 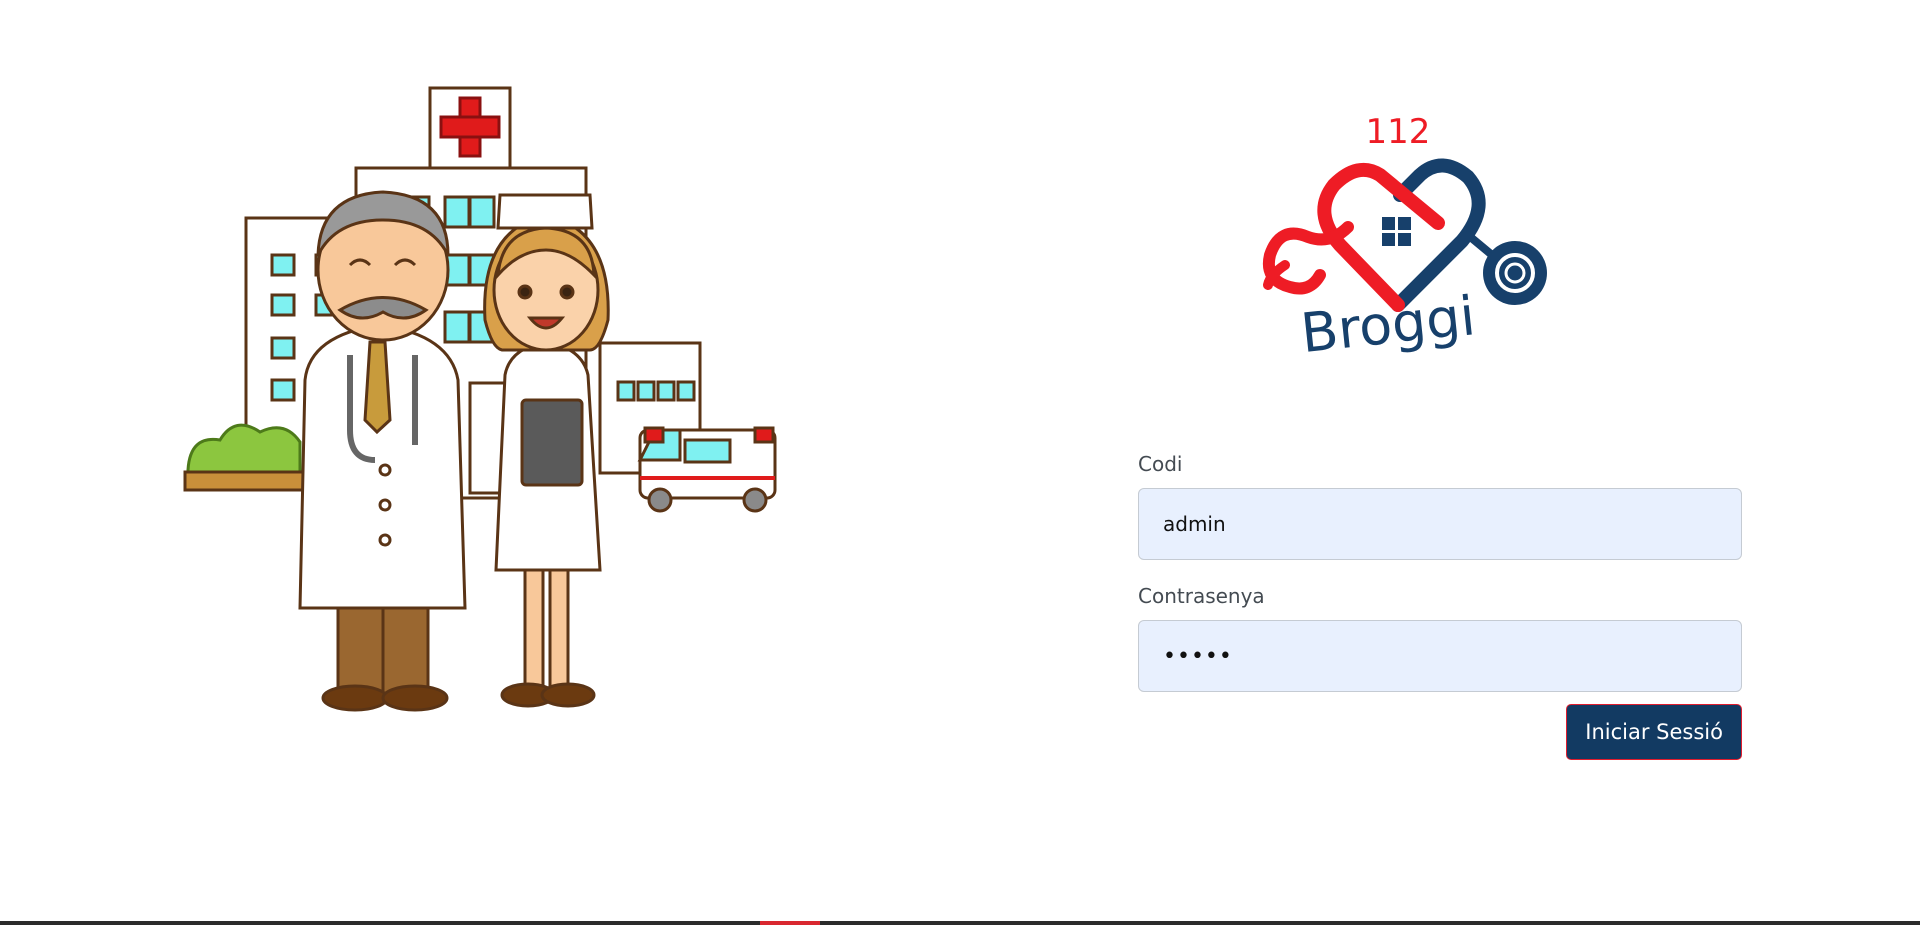 What do you see at coordinates (790, 923) in the screenshot?
I see `bottom-bar-accent` at bounding box center [790, 923].